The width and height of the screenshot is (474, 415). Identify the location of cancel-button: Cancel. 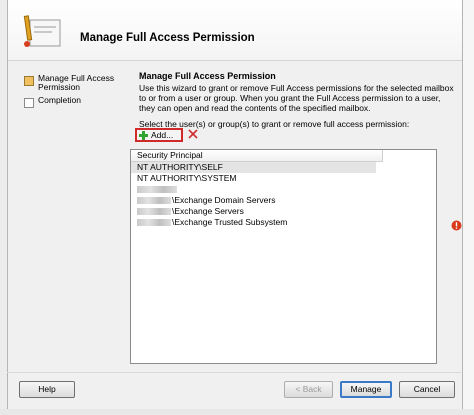
(427, 389).